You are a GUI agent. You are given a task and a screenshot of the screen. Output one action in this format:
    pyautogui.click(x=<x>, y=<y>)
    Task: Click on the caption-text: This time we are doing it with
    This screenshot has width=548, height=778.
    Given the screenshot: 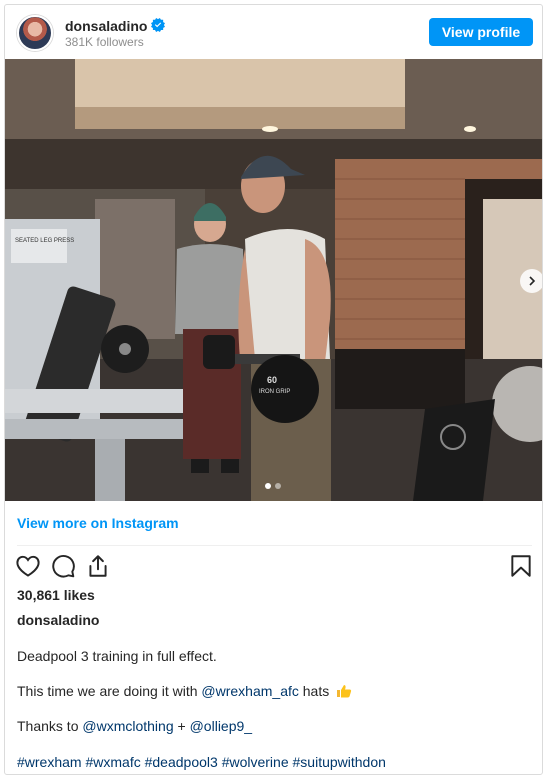 What is the action you would take?
    pyautogui.click(x=109, y=691)
    